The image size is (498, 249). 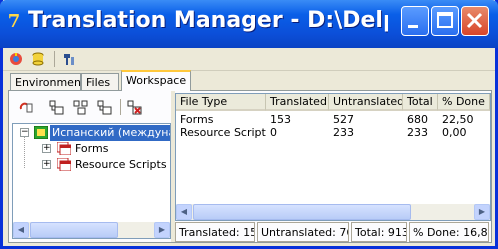 What do you see at coordinates (417, 132) in the screenshot?
I see `cell-total: 233` at bounding box center [417, 132].